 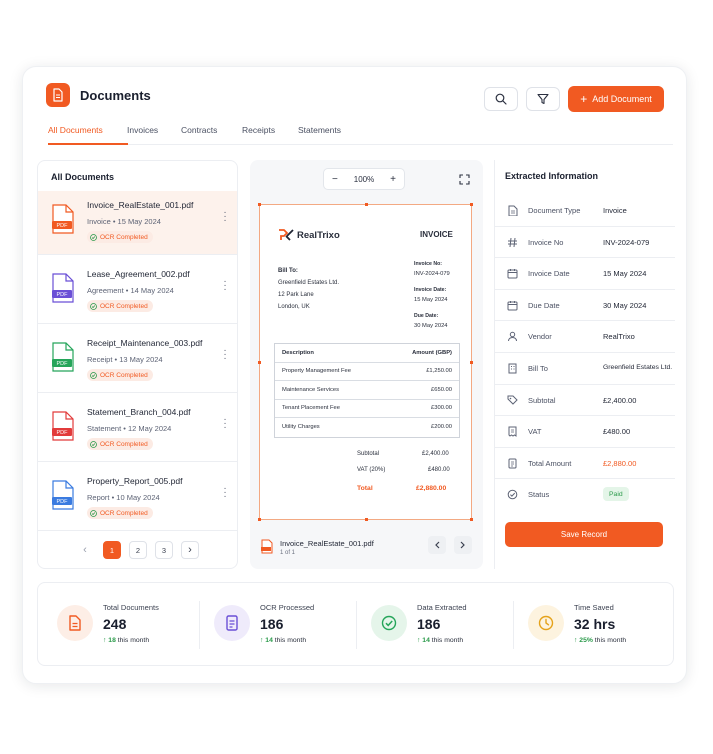 What do you see at coordinates (112, 550) in the screenshot?
I see `page-1-button: 1` at bounding box center [112, 550].